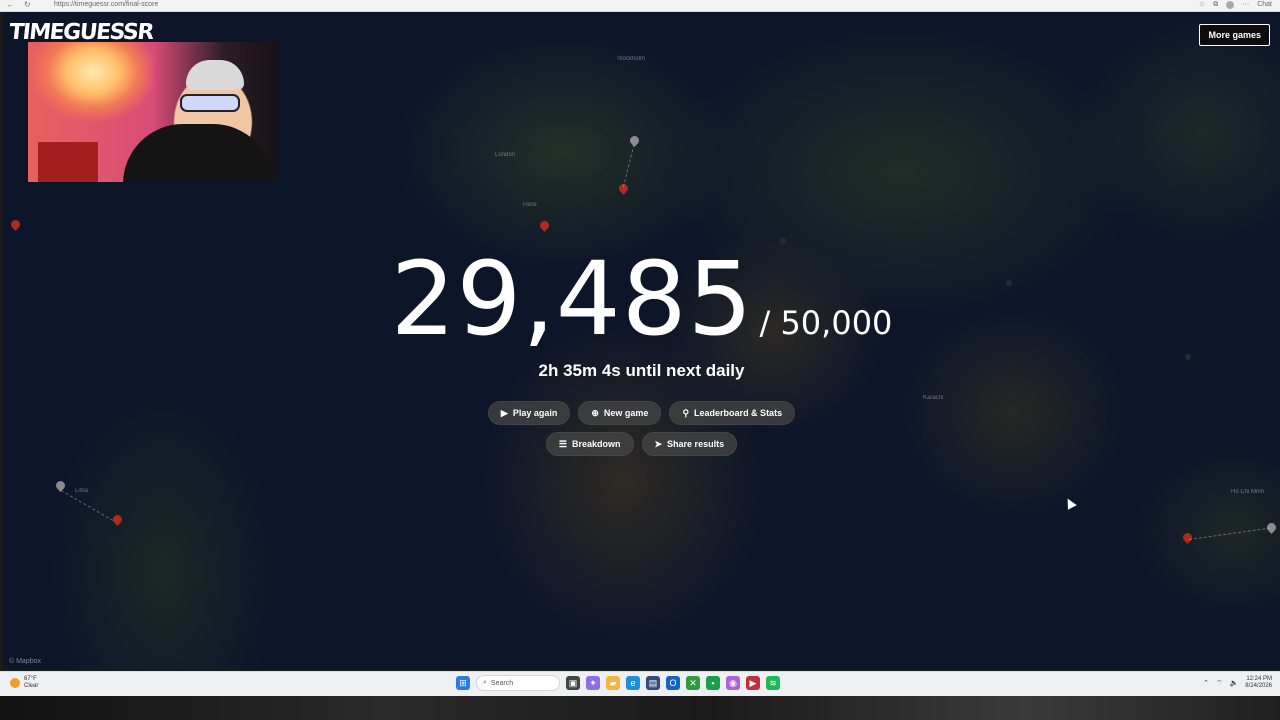 Image resolution: width=1280 pixels, height=720 pixels. I want to click on share-results-button: ➤ Share results, so click(689, 444).